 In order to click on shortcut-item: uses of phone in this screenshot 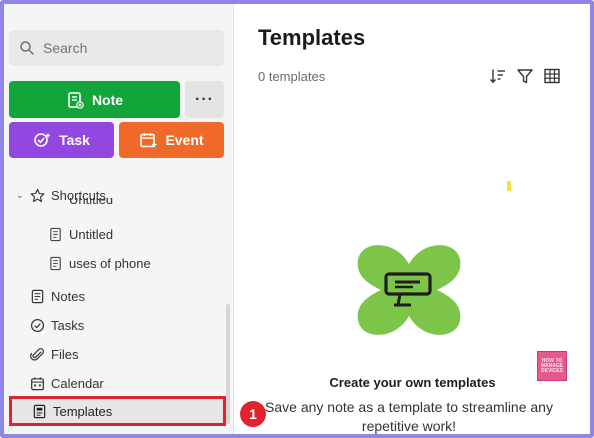, I will do `click(116, 263)`.